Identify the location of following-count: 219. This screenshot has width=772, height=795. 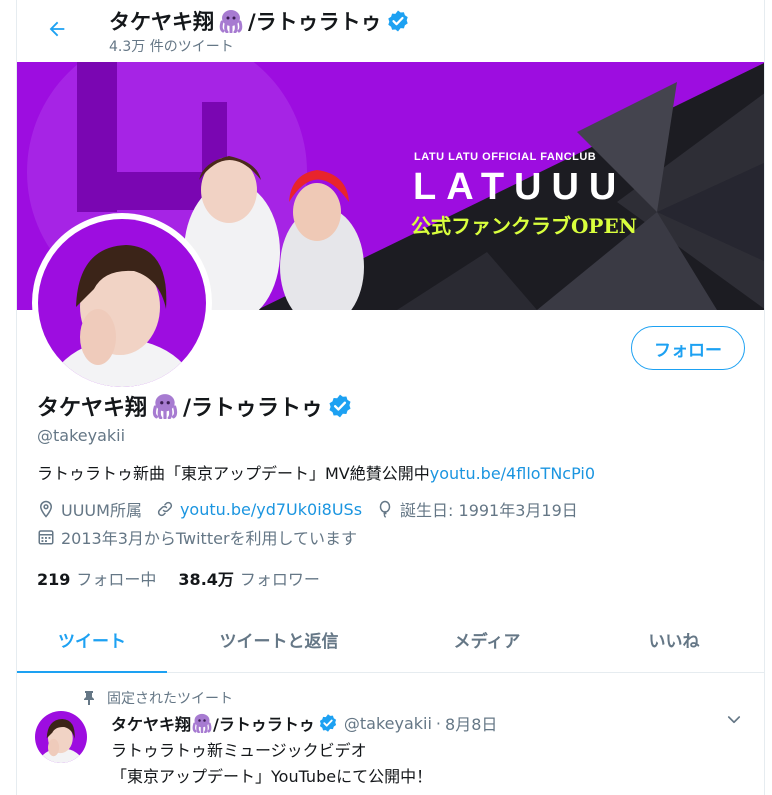
(54, 579).